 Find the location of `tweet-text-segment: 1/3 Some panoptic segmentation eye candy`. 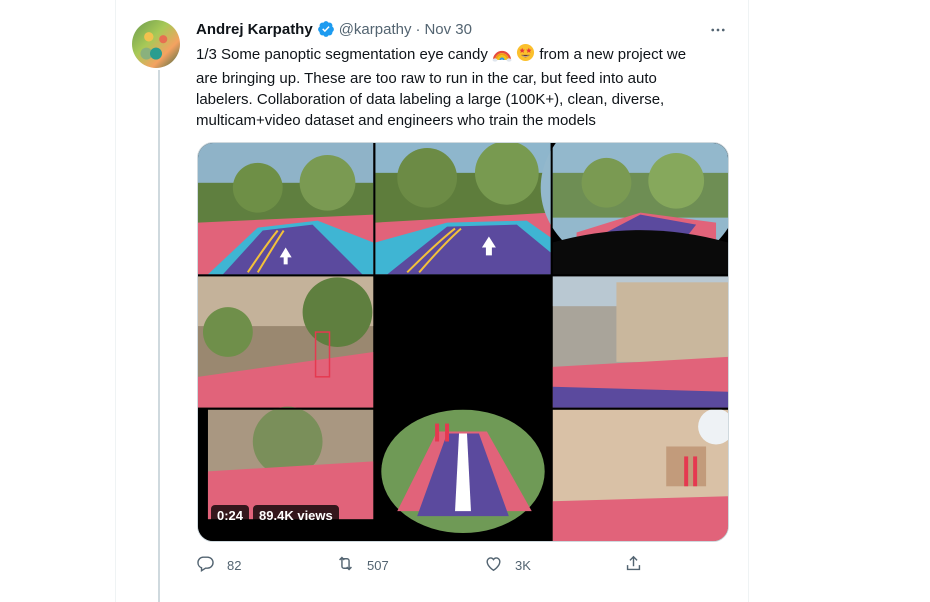

tweet-text-segment: 1/3 Some panoptic segmentation eye candy is located at coordinates (342, 54).